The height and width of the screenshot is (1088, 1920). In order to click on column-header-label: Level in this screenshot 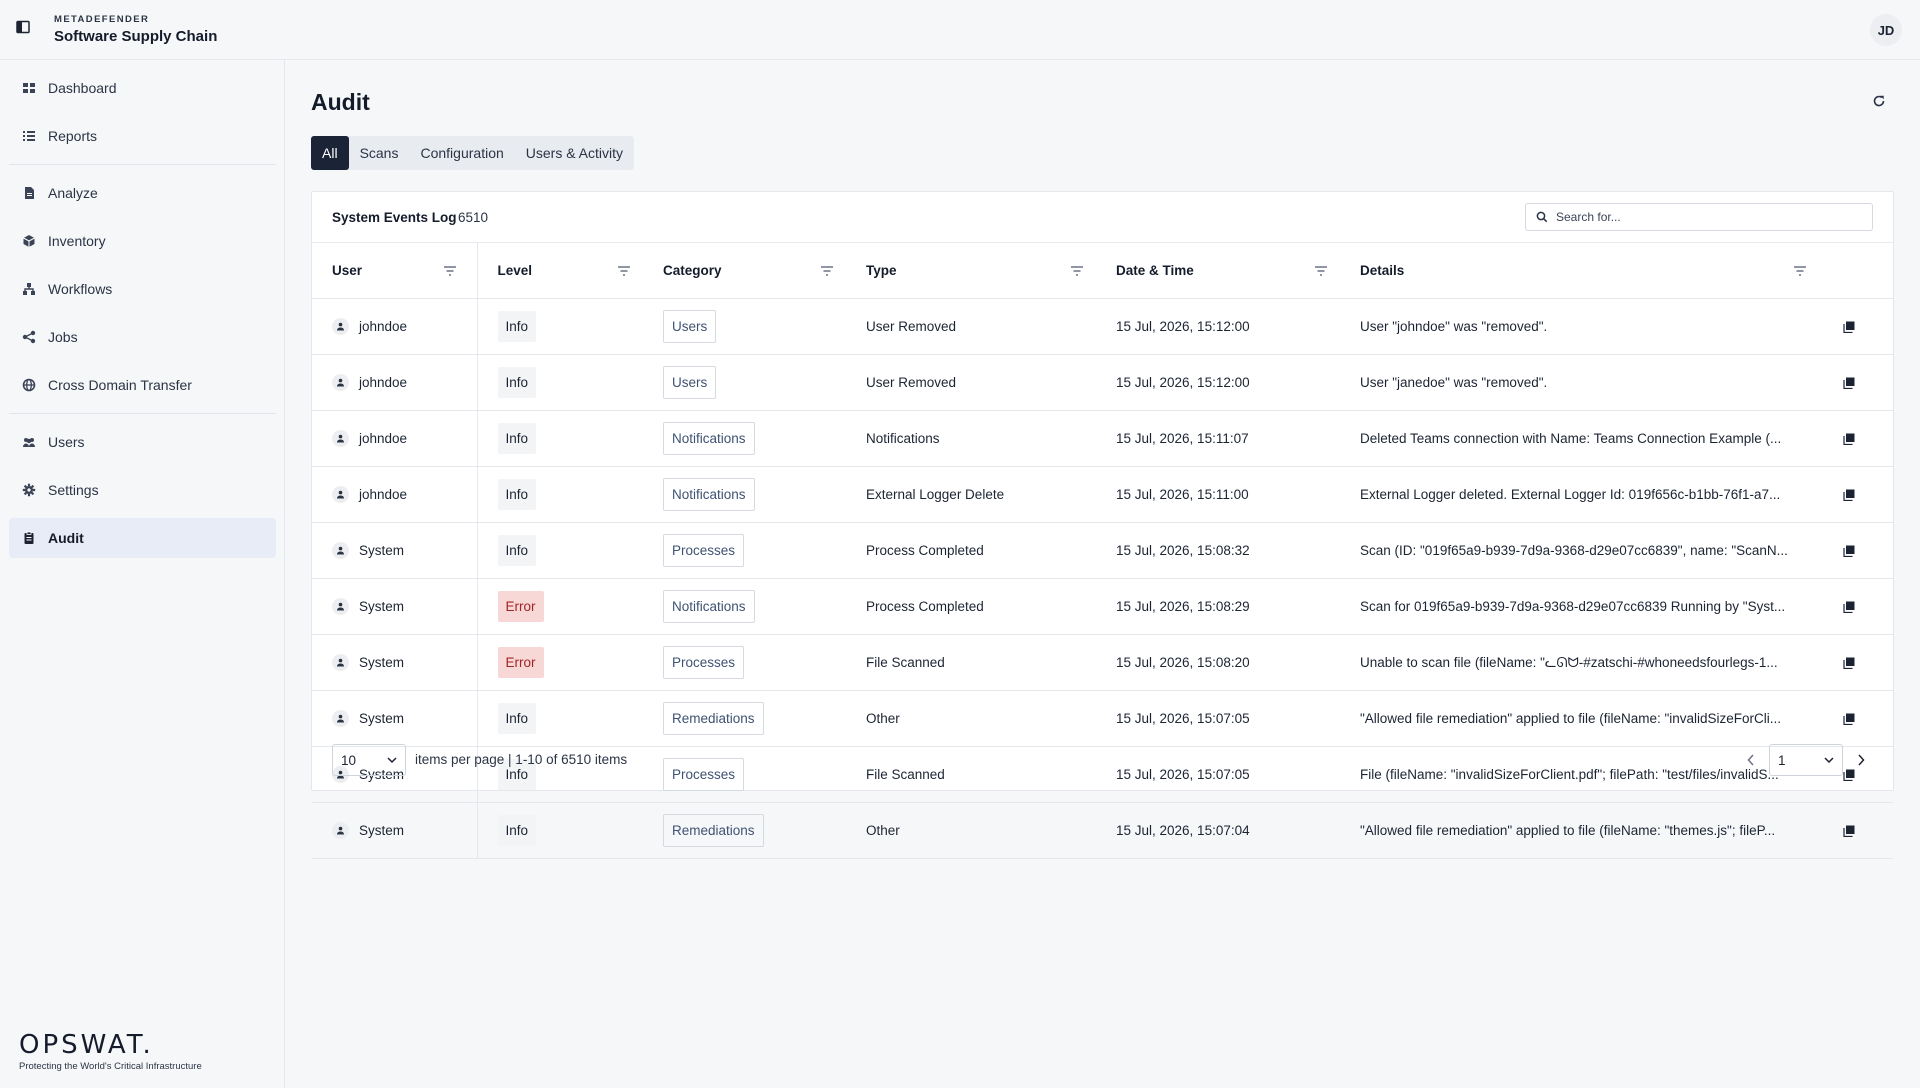, I will do `click(515, 270)`.